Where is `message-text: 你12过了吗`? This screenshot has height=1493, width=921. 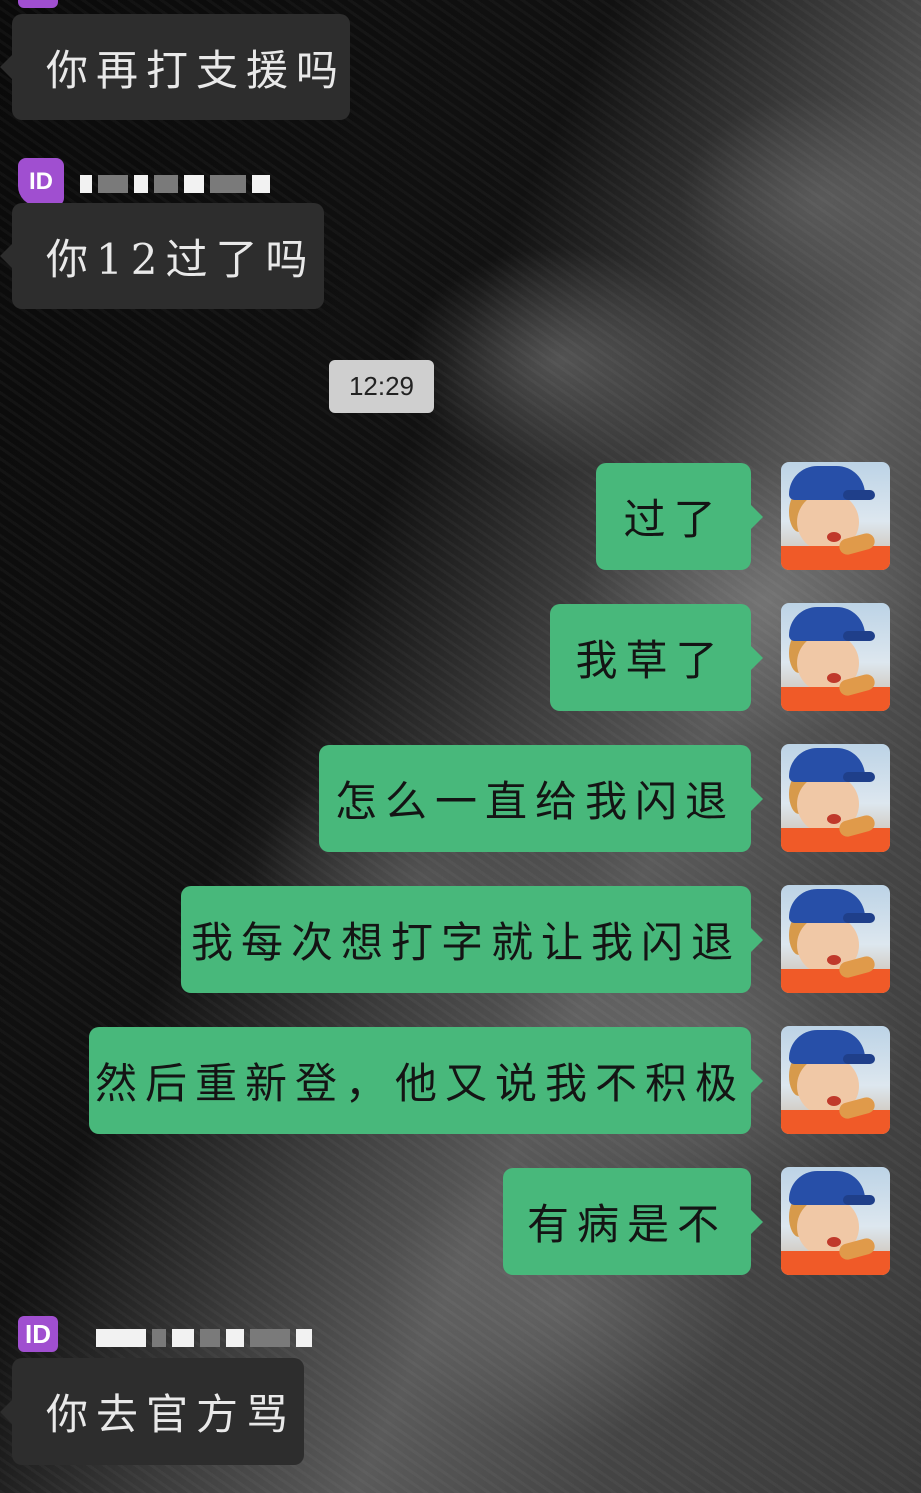
message-text: 你12过了吗 is located at coordinates (181, 259).